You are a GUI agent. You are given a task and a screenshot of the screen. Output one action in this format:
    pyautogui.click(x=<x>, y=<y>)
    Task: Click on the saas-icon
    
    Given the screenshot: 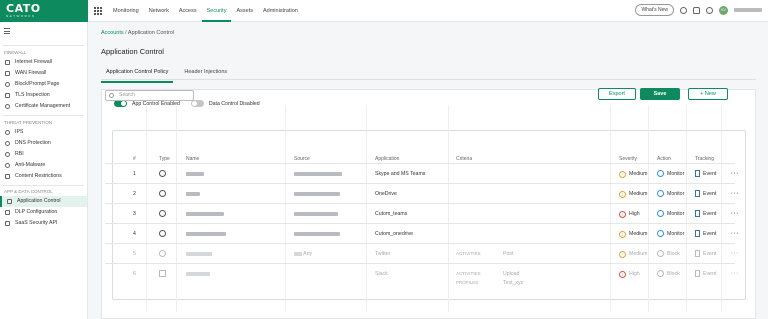 What is the action you would take?
    pyautogui.click(x=7, y=223)
    